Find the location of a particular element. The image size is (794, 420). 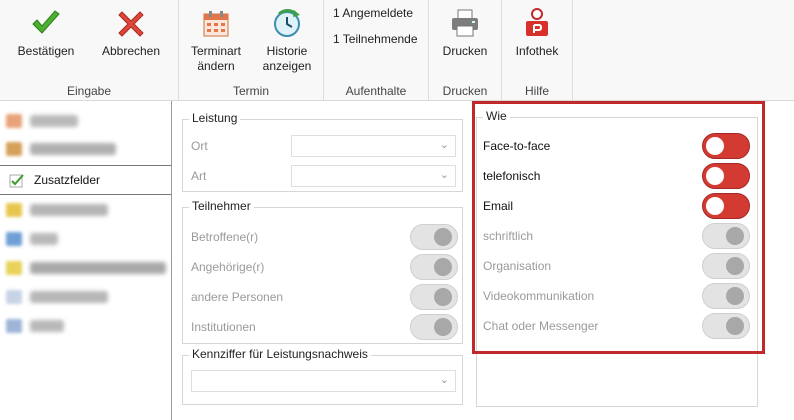

infothek-button: Infothek is located at coordinates (537, 32).